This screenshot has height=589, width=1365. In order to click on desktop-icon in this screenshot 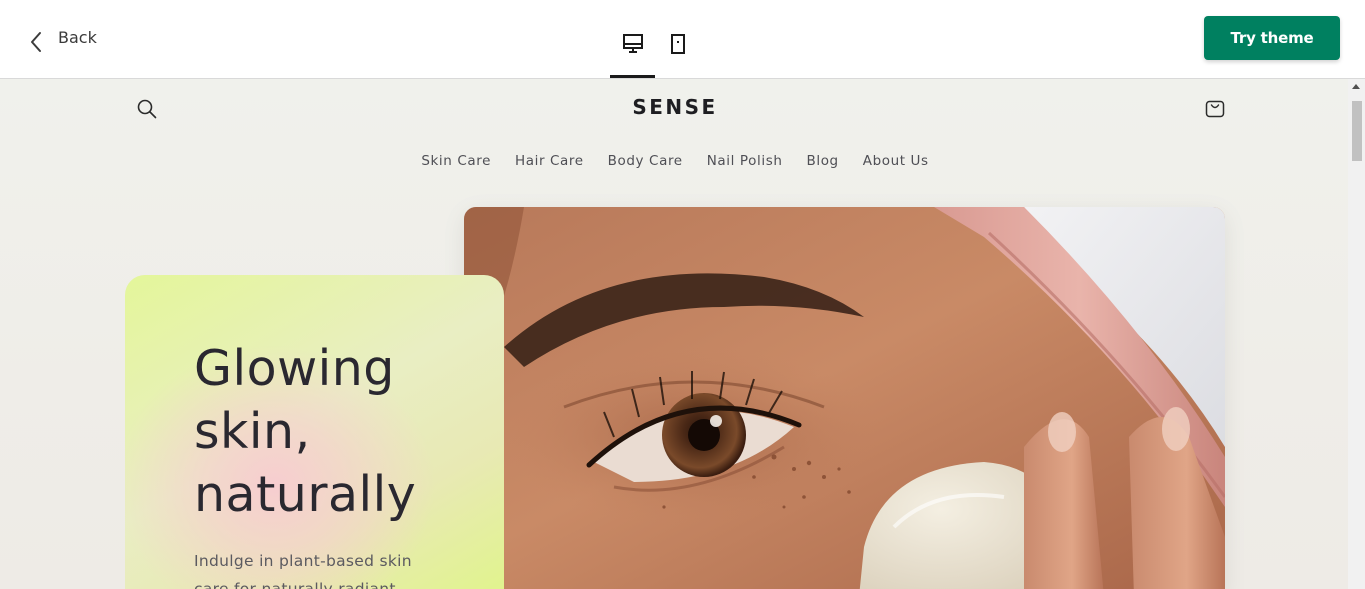, I will do `click(632, 43)`.